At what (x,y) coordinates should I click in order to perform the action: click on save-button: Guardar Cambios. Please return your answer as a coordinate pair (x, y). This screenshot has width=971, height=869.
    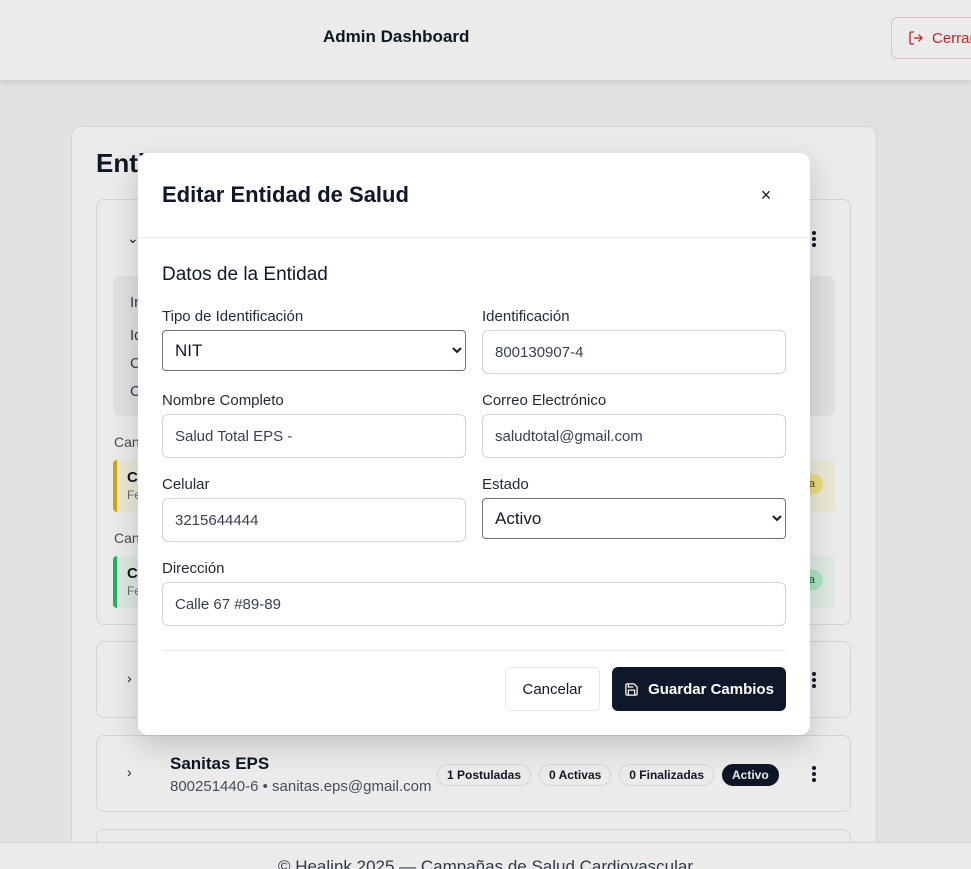
    Looking at the image, I should click on (699, 689).